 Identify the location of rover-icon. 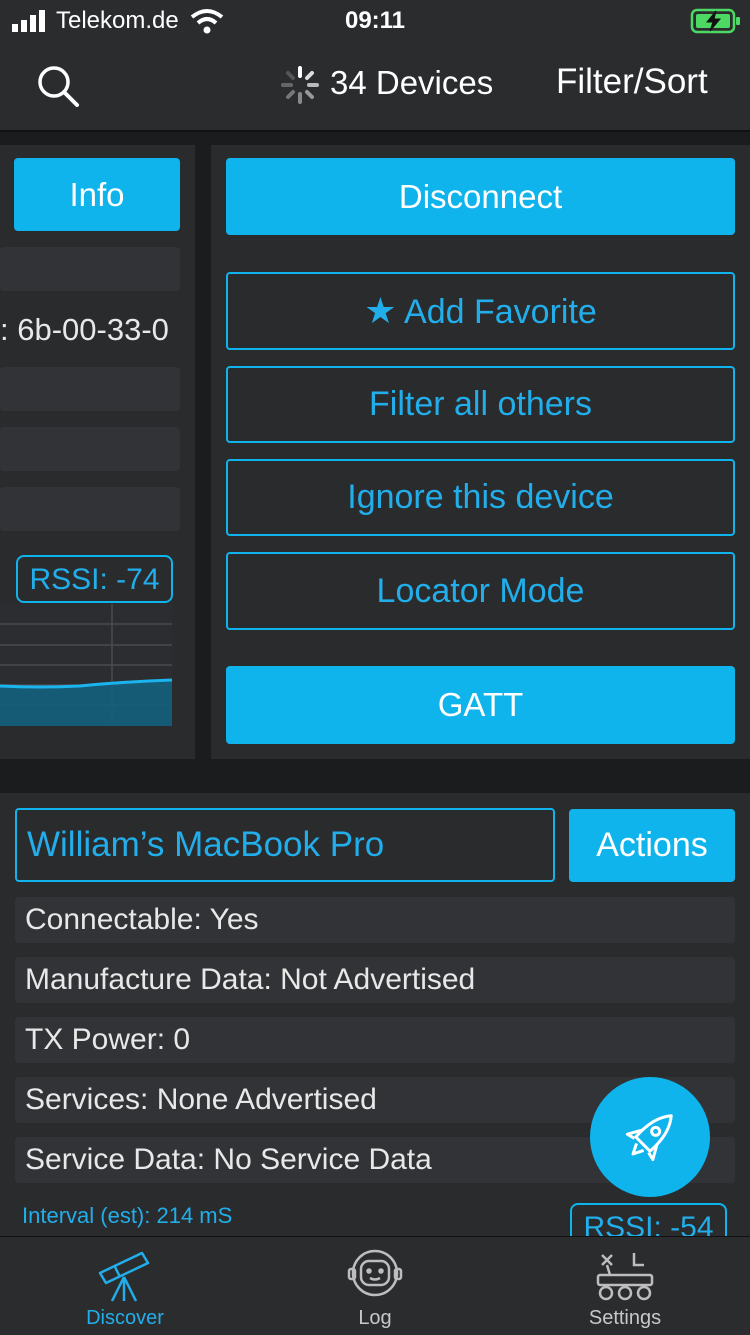
(625, 1277).